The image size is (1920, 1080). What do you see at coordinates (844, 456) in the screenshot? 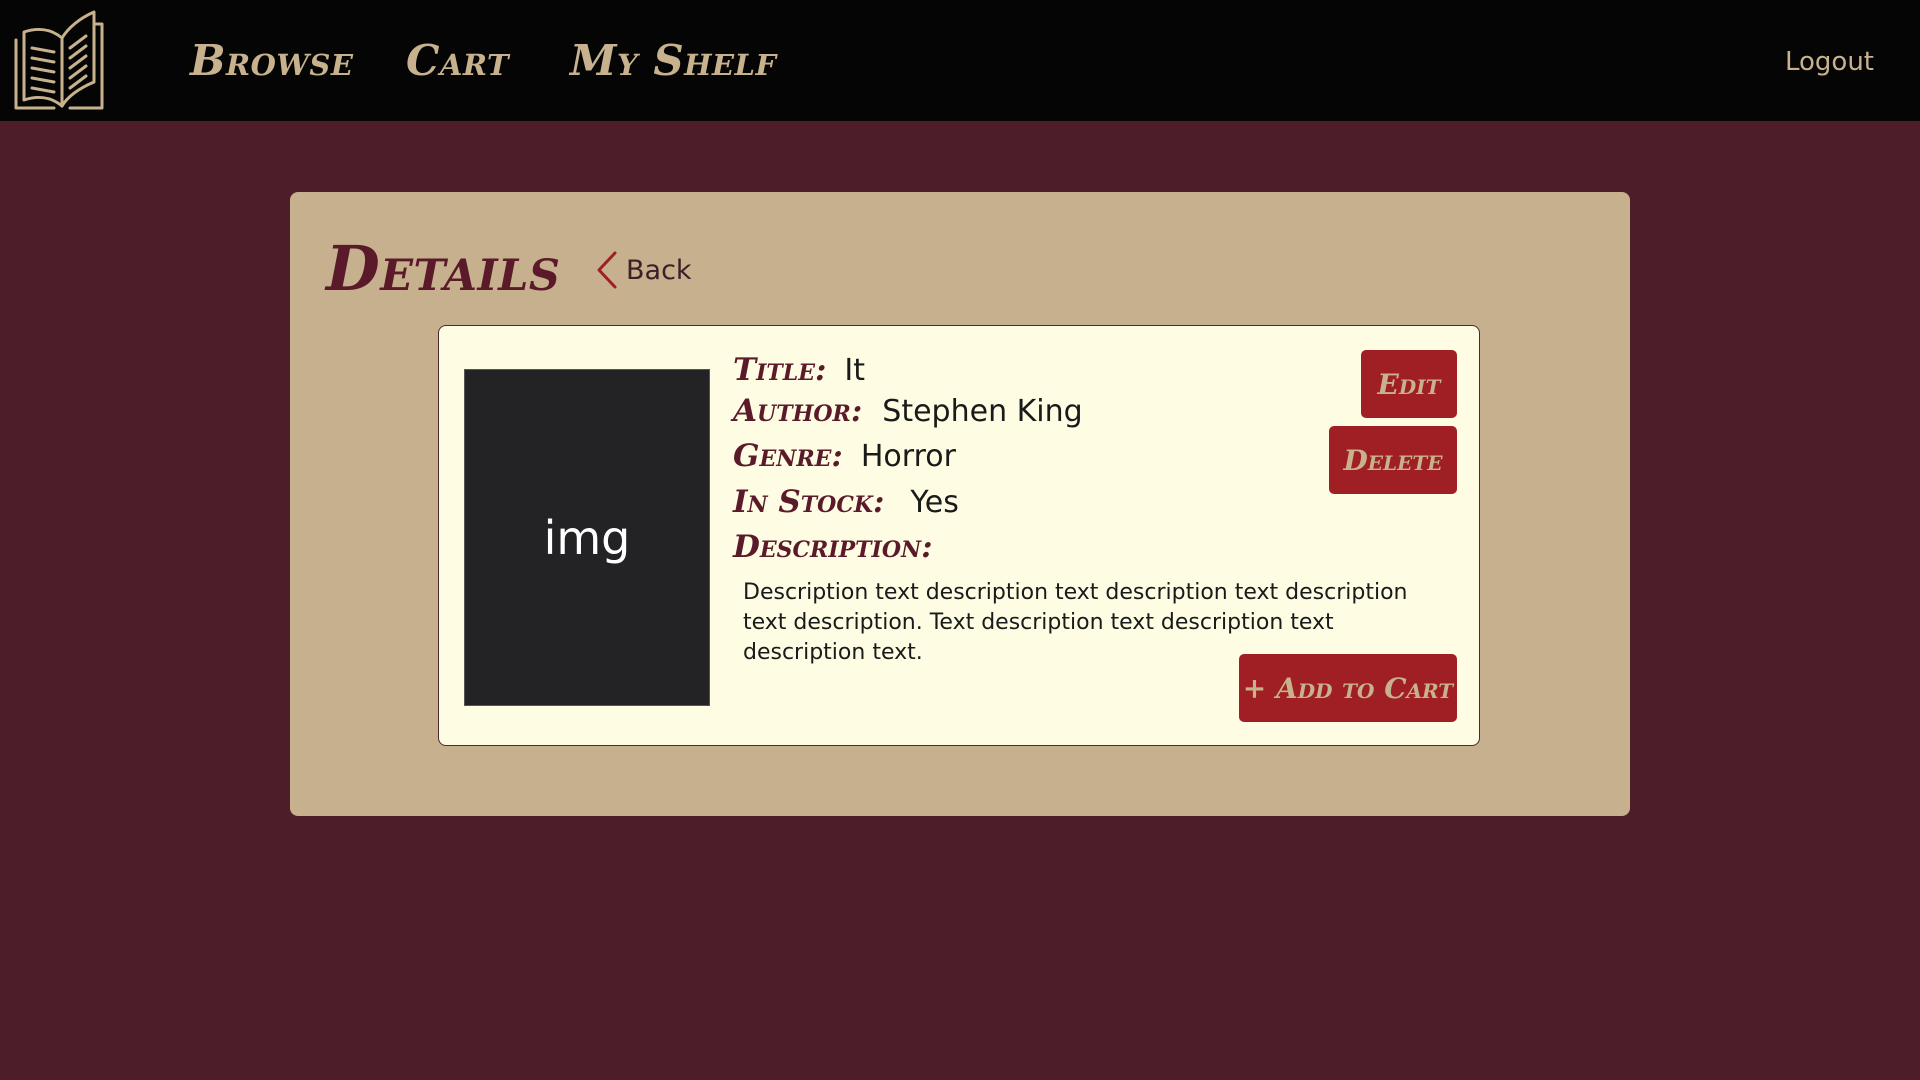
I see `genre-field: Genre: Horror` at bounding box center [844, 456].